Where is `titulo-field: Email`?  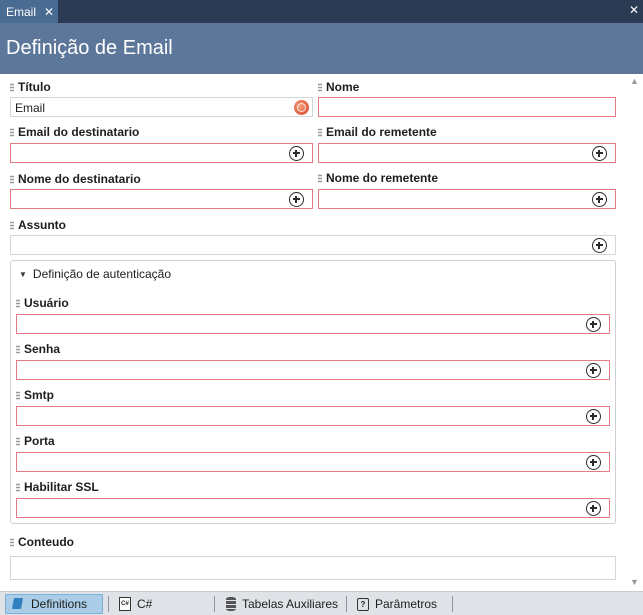 titulo-field: Email is located at coordinates (161, 107).